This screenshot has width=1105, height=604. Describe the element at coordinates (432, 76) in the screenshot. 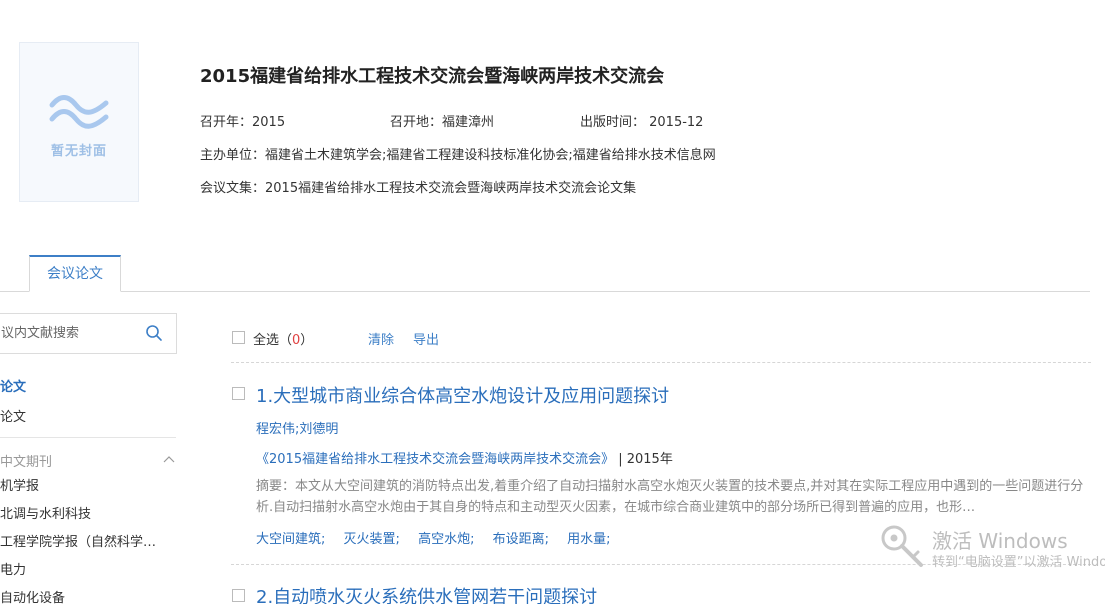

I see `conference-title: 2015福建省给排水工程技术交流会暨海峡两岸技术交流会` at that location.